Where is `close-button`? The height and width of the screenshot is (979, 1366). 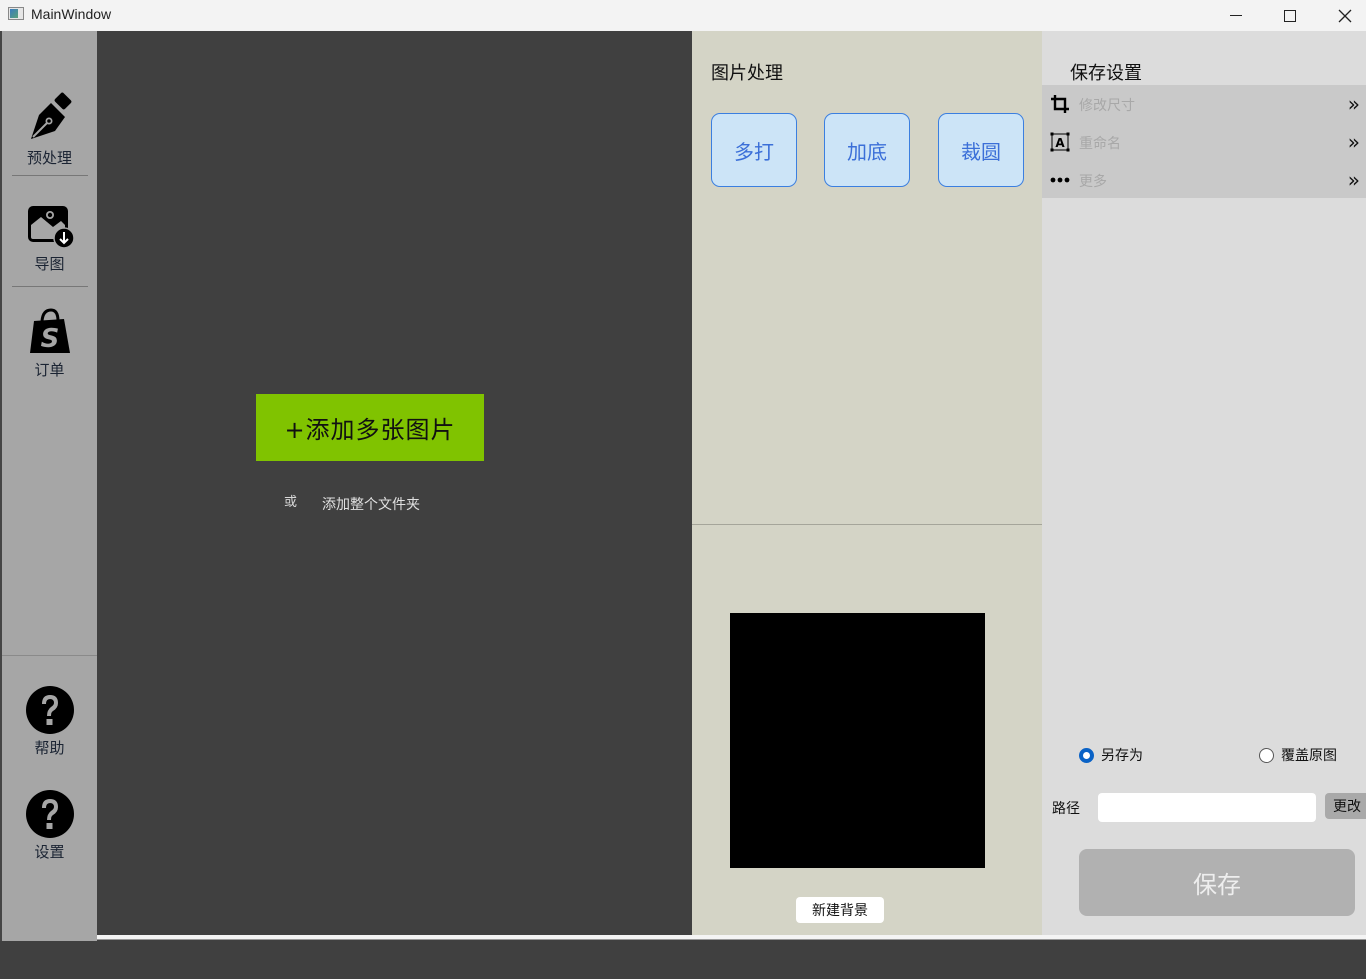 close-button is located at coordinates (1344, 15).